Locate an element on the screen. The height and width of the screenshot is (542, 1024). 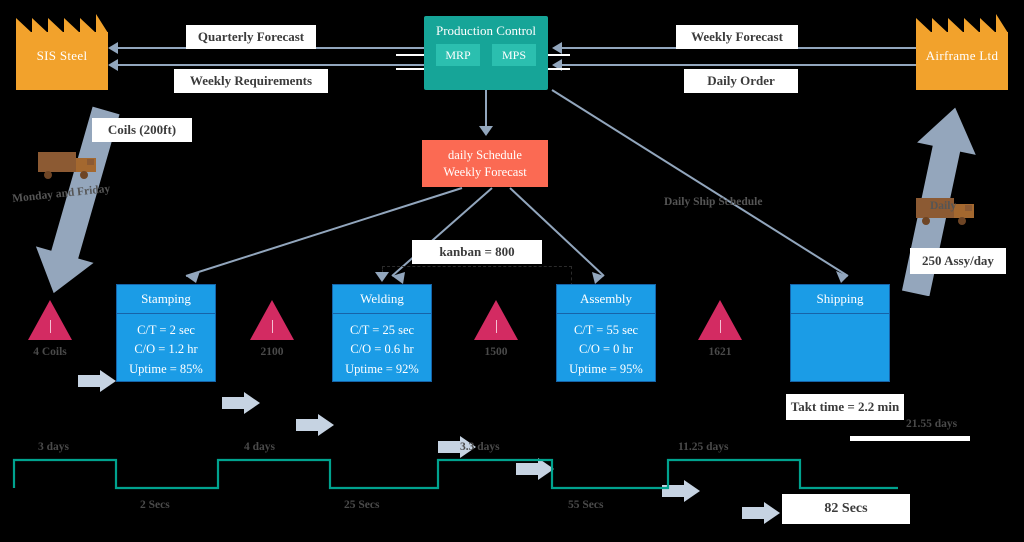
kanban-dashed-line is located at coordinates (477, 266).